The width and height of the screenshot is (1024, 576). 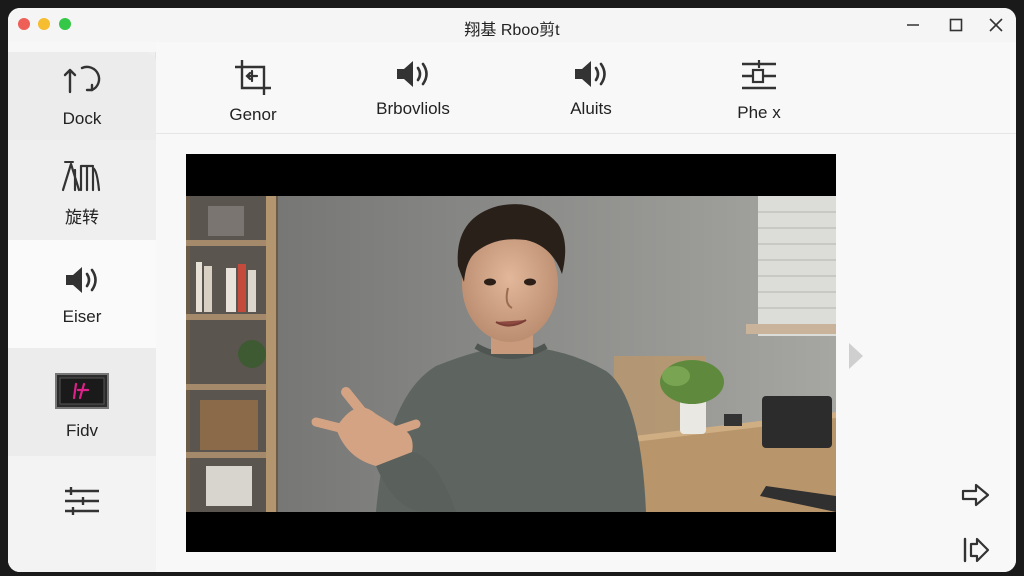 I want to click on tool-brbovliols: Brbovliols, so click(x=413, y=88).